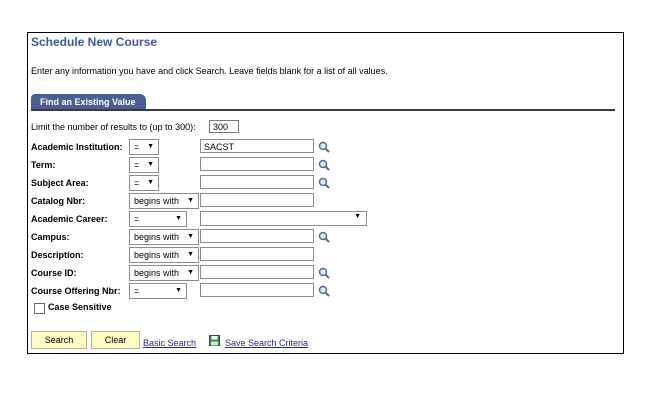 This screenshot has width=648, height=398. I want to click on limit-results-input: 300, so click(224, 126).